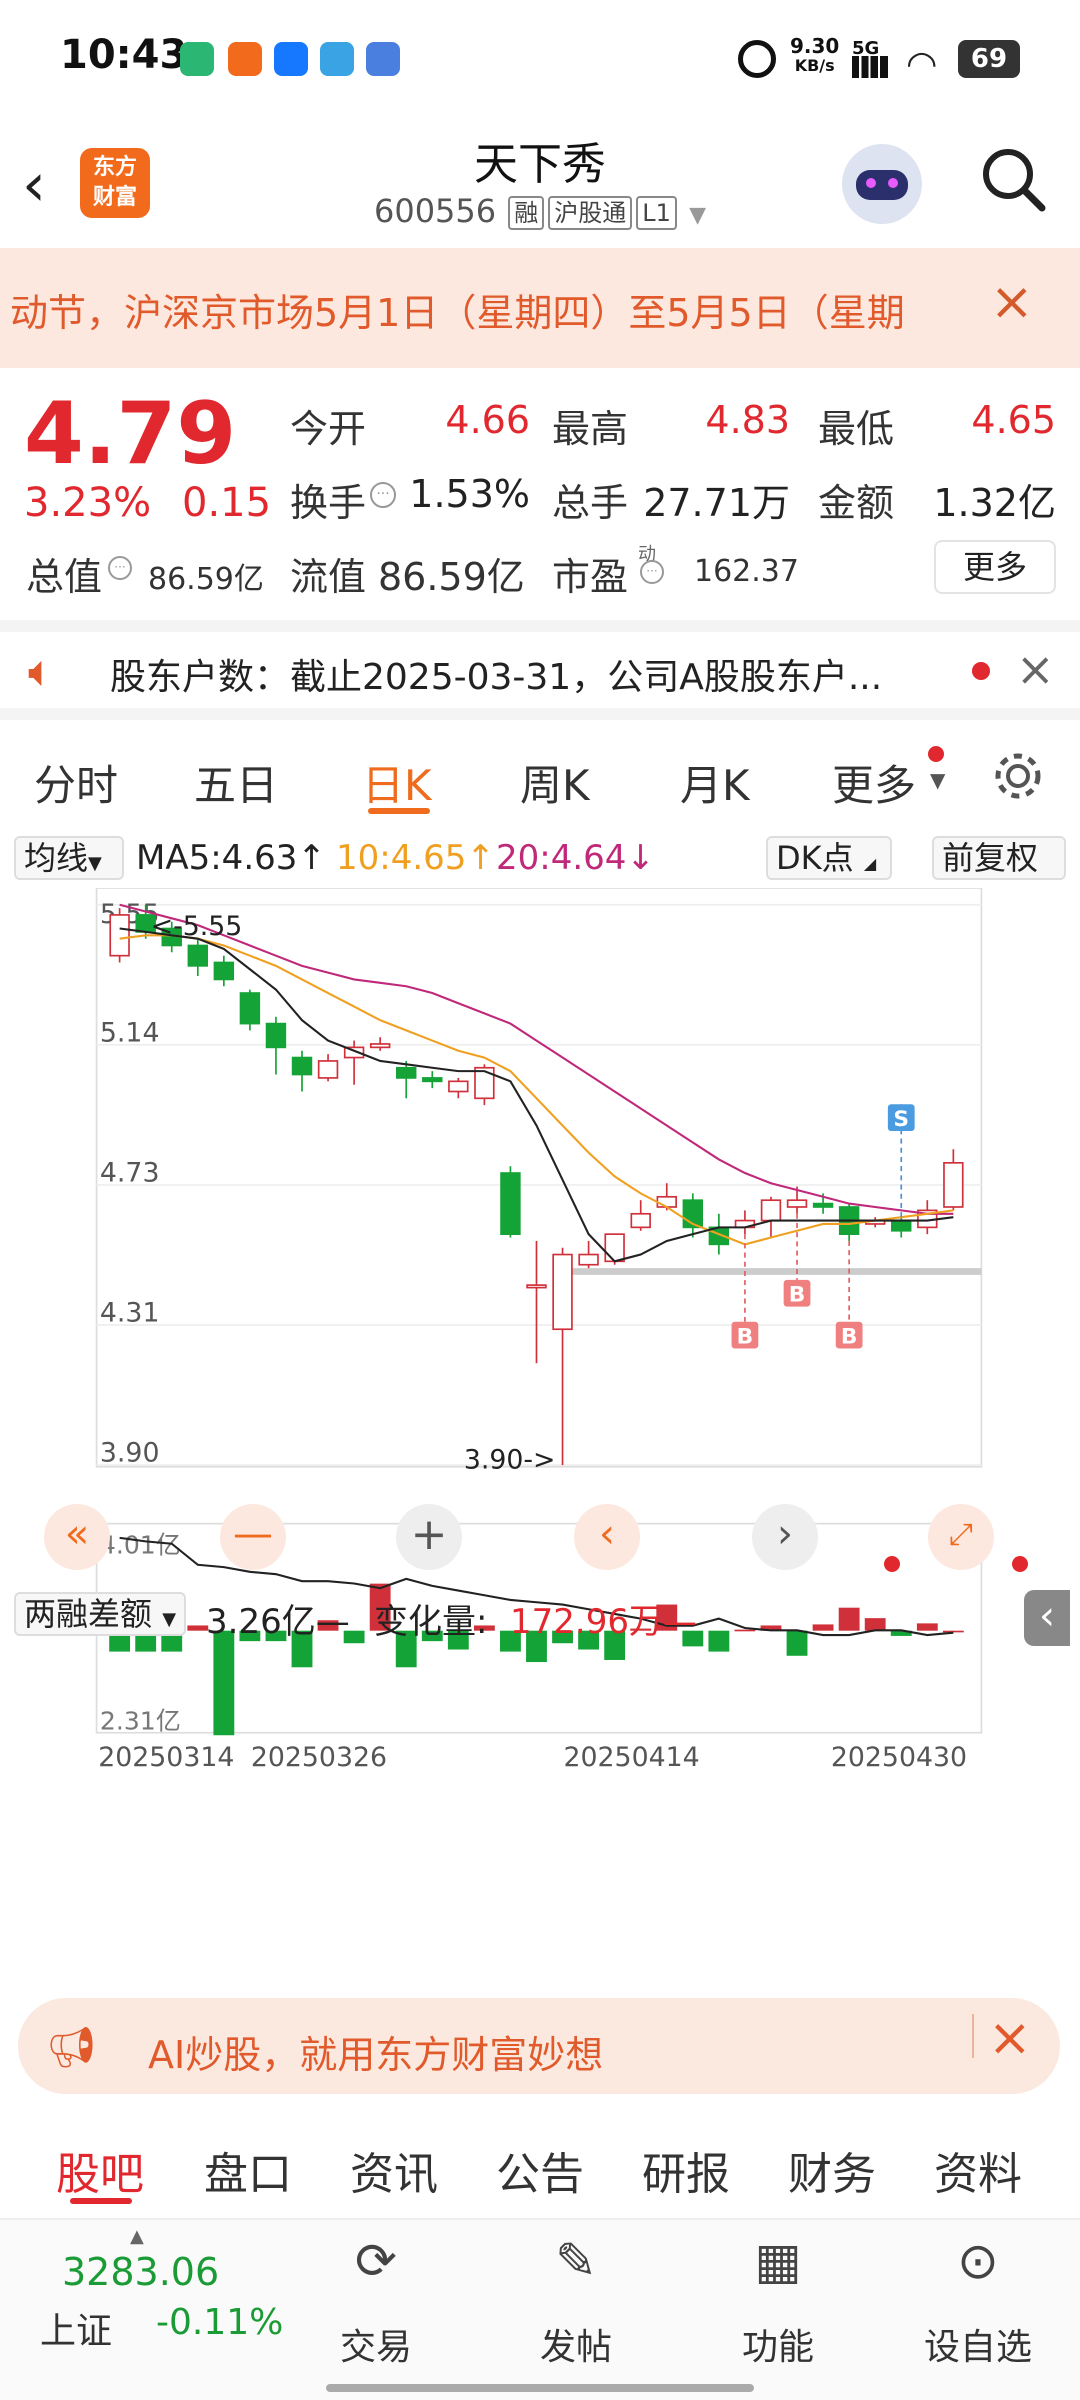 The height and width of the screenshot is (2400, 1080). What do you see at coordinates (328, 429) in the screenshot?
I see `open-label: 今开` at bounding box center [328, 429].